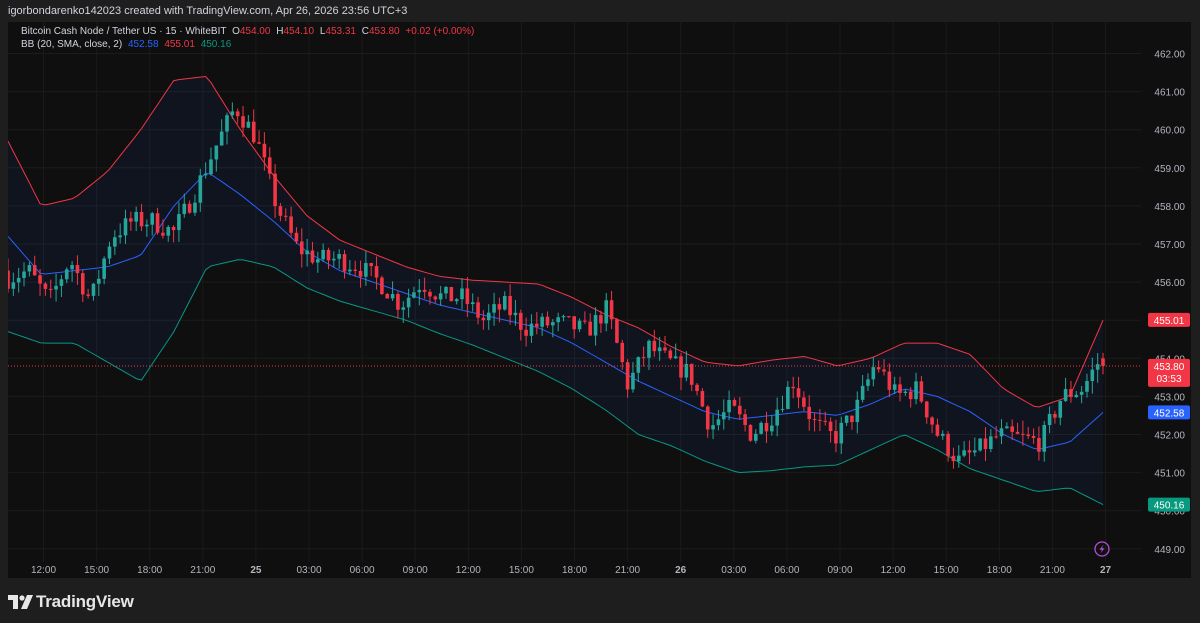  Describe the element at coordinates (179, 44) in the screenshot. I see `bb-upper-value: 455.01` at that location.